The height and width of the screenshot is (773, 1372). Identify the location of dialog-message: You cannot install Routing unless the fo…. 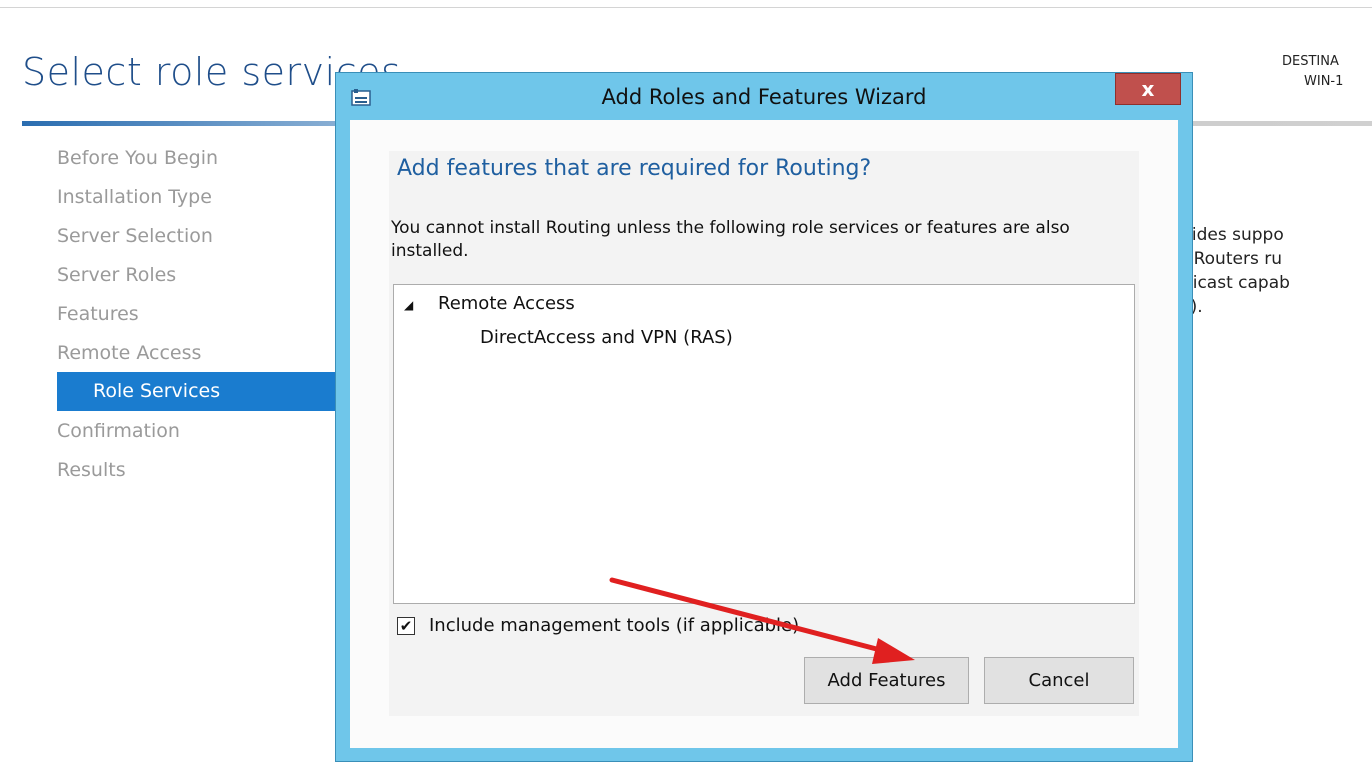
(730, 239).